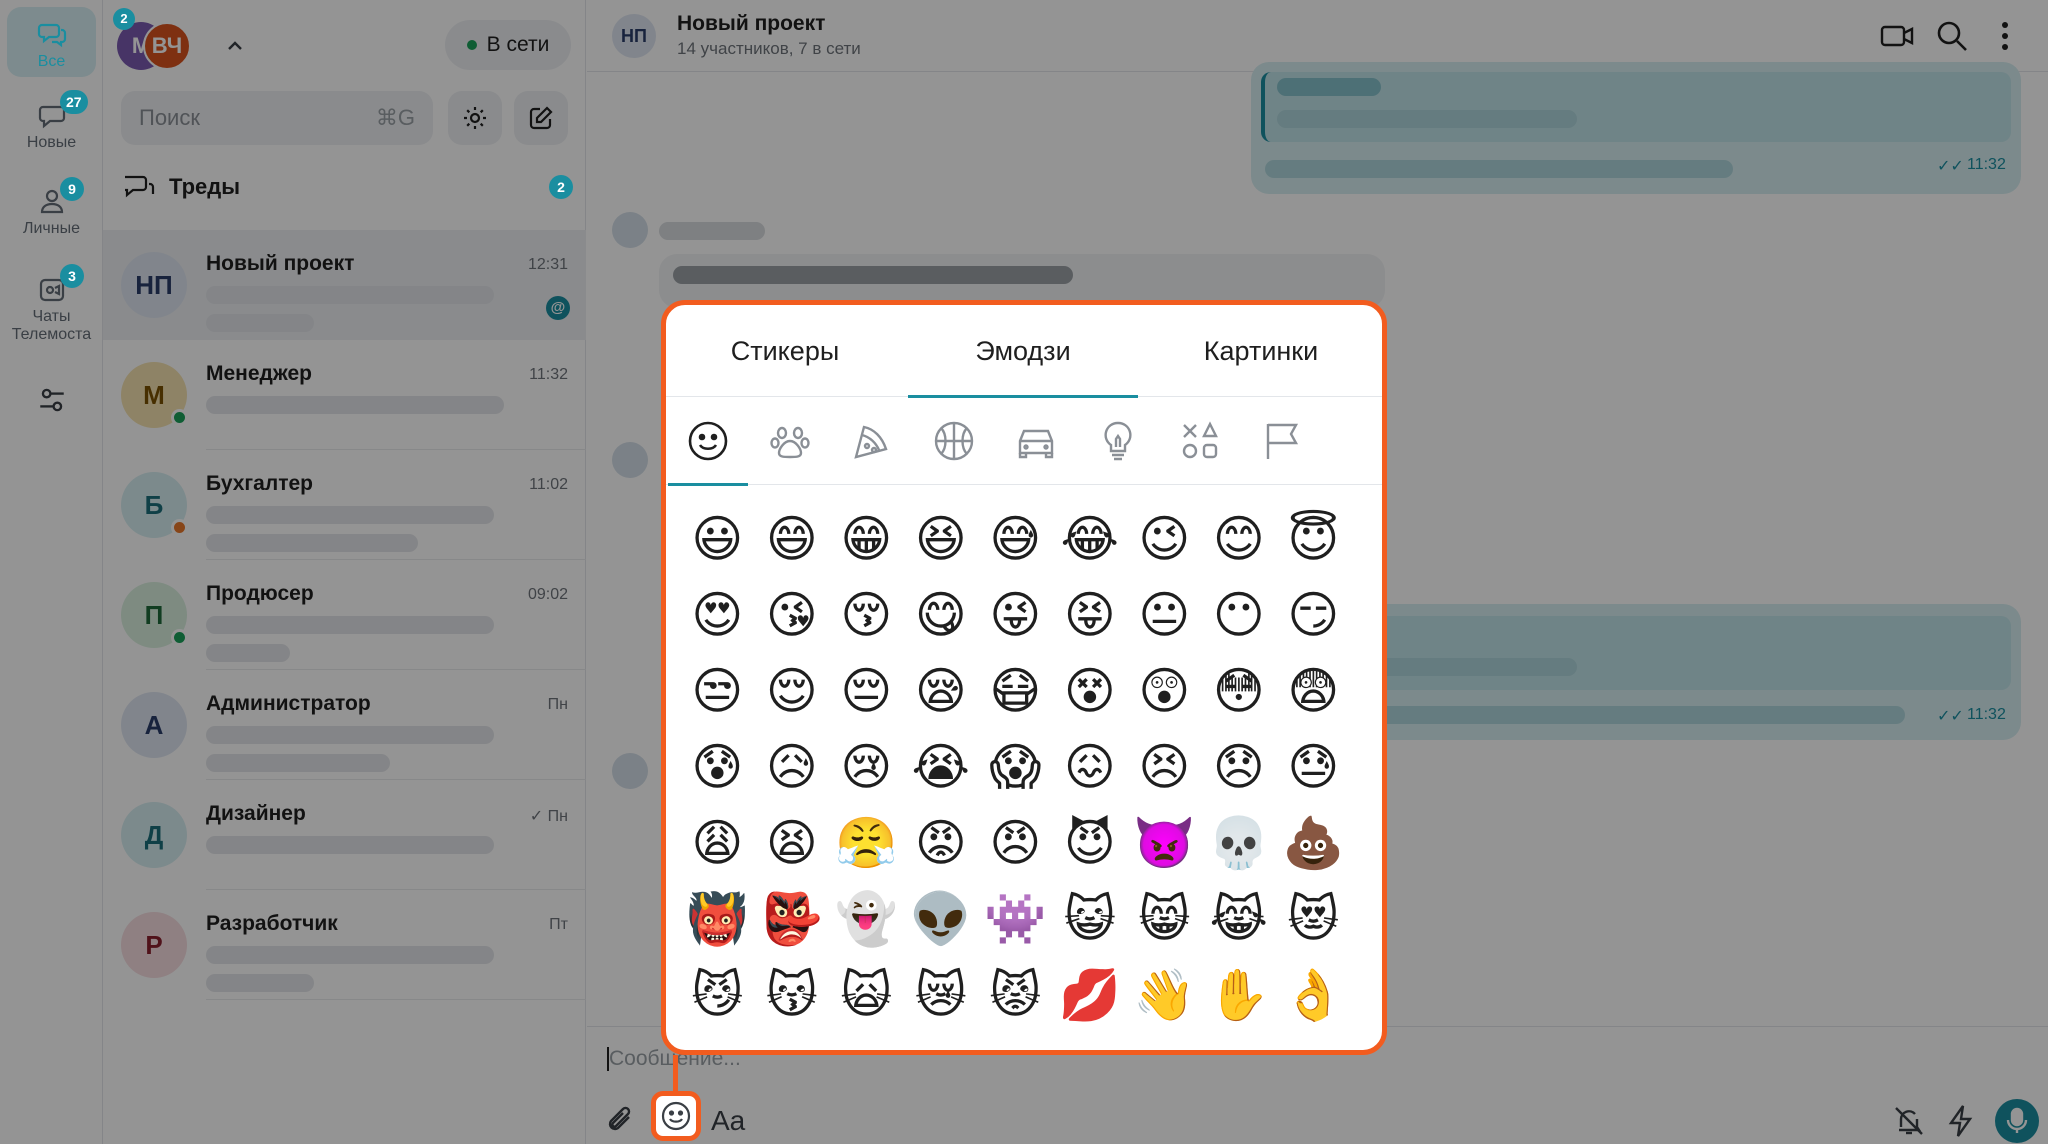 The height and width of the screenshot is (1144, 2048). What do you see at coordinates (72, 276) in the screenshot?
I see `rail-badge-telemost: 3` at bounding box center [72, 276].